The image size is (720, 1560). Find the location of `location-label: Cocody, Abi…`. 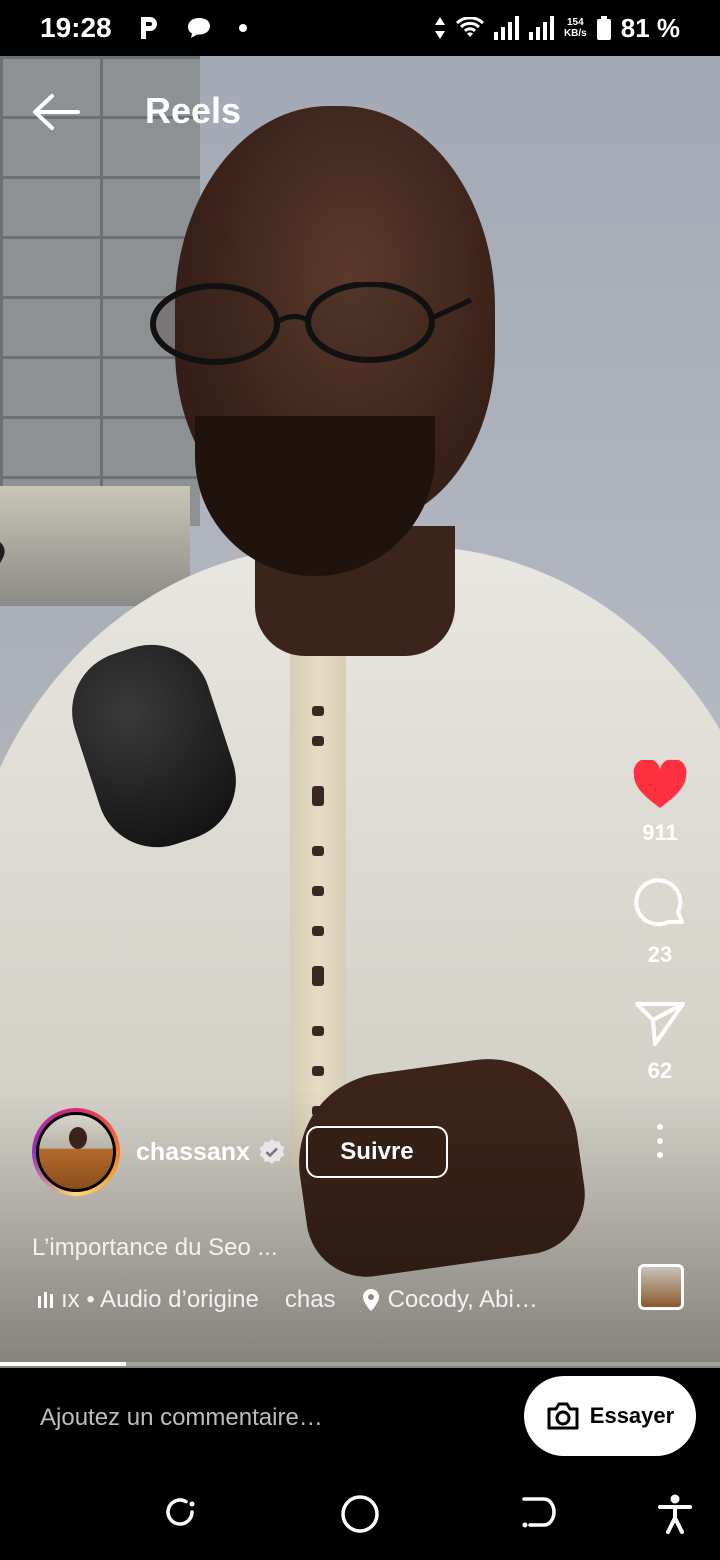

location-label: Cocody, Abi… is located at coordinates (463, 1300).